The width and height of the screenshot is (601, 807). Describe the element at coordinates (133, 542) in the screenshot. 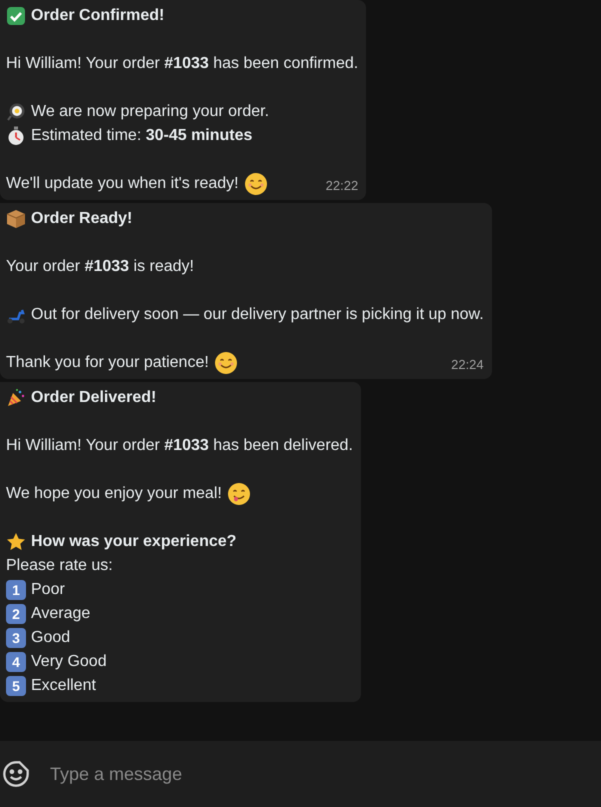

I see `message-heading: How was your experience?` at that location.